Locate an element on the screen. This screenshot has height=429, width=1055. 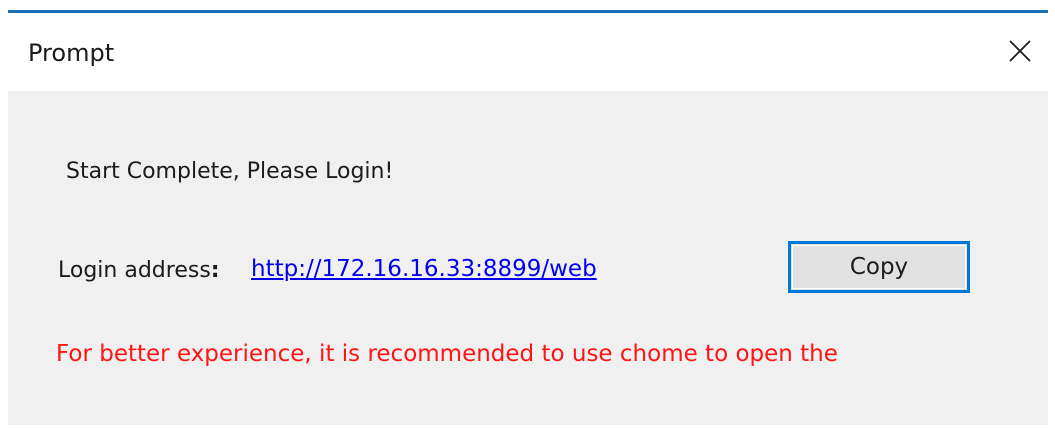
close-button is located at coordinates (1020, 51).